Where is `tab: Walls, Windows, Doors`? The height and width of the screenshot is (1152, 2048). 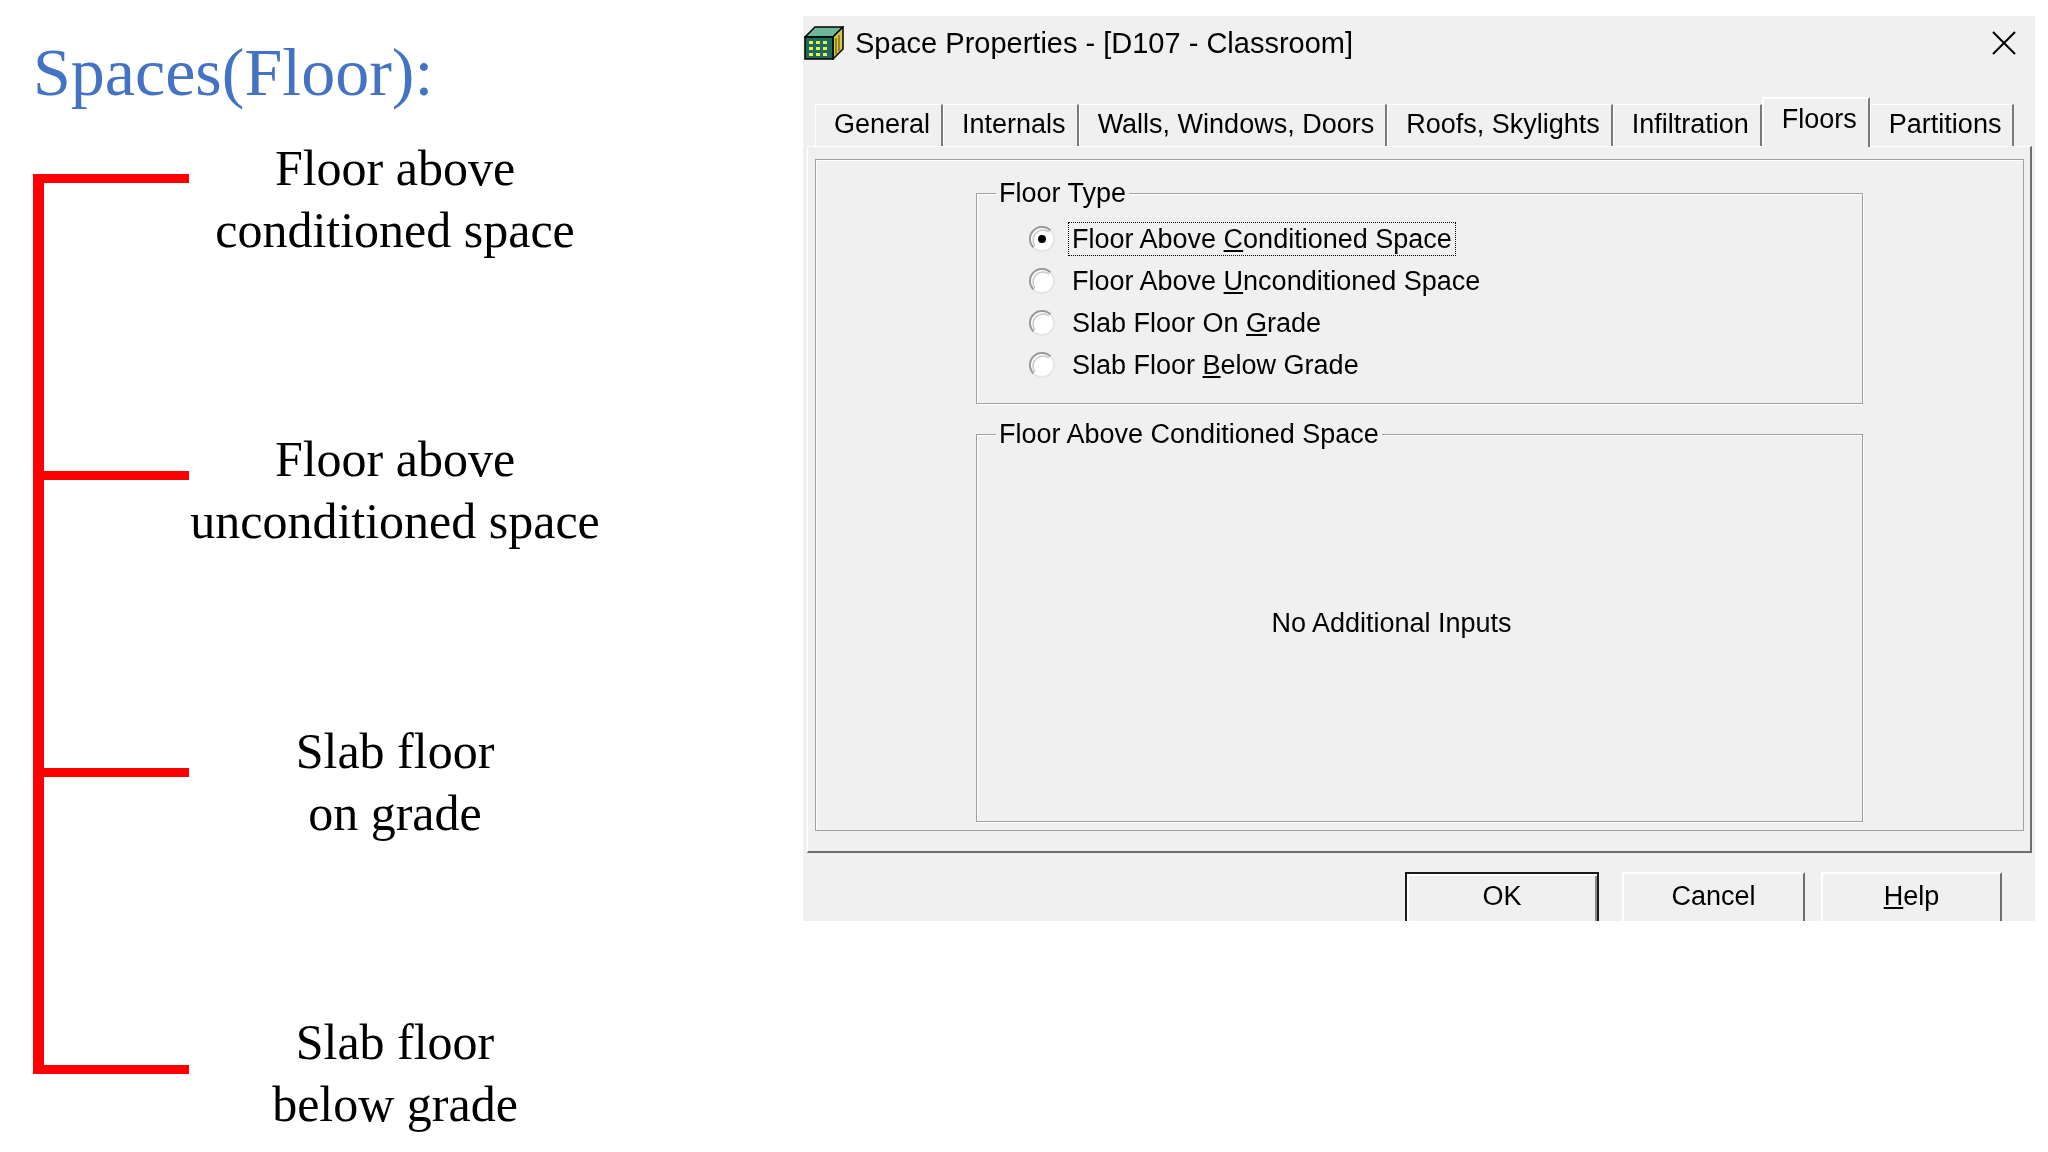 tab: Walls, Windows, Doors is located at coordinates (1233, 125).